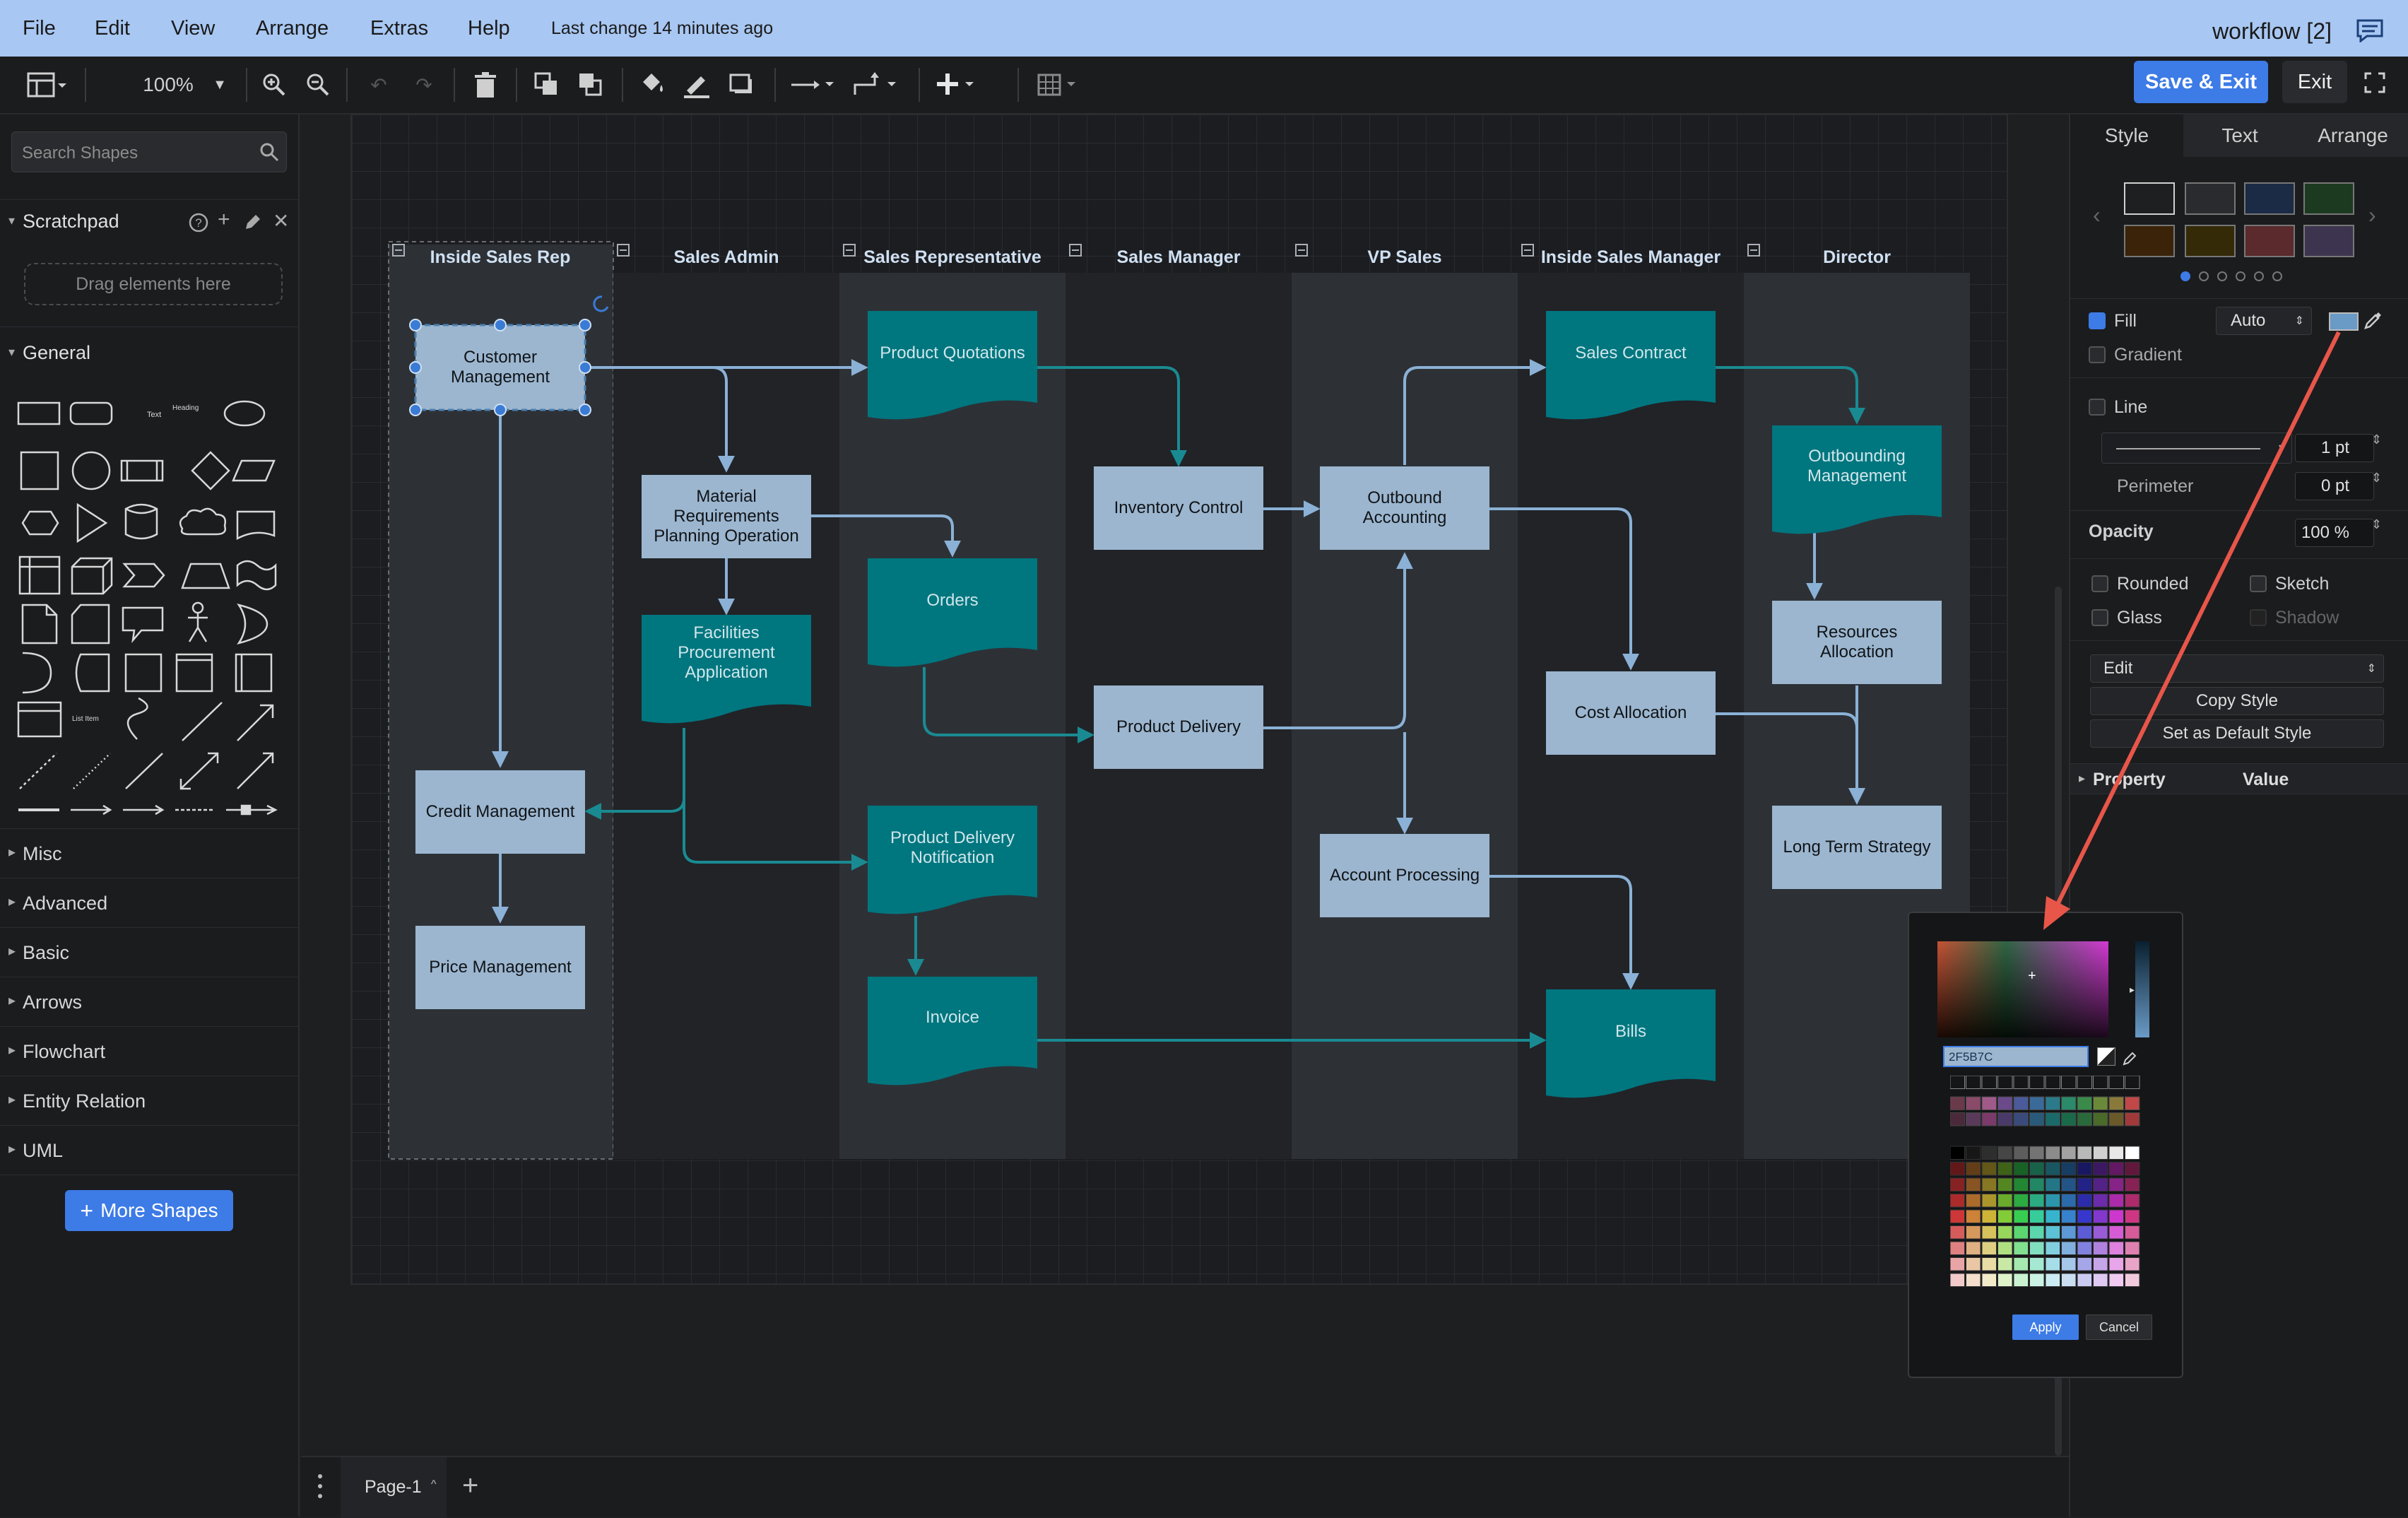 The image size is (2408, 1518). Describe the element at coordinates (470, 1486) in the screenshot. I see `add-page-icon: +` at that location.